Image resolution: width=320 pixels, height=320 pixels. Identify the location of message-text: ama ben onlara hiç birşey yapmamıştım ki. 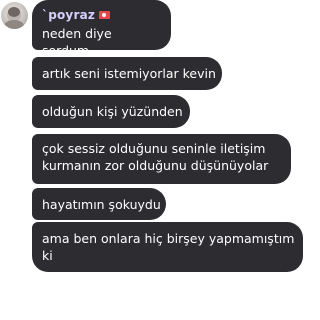
(168, 247).